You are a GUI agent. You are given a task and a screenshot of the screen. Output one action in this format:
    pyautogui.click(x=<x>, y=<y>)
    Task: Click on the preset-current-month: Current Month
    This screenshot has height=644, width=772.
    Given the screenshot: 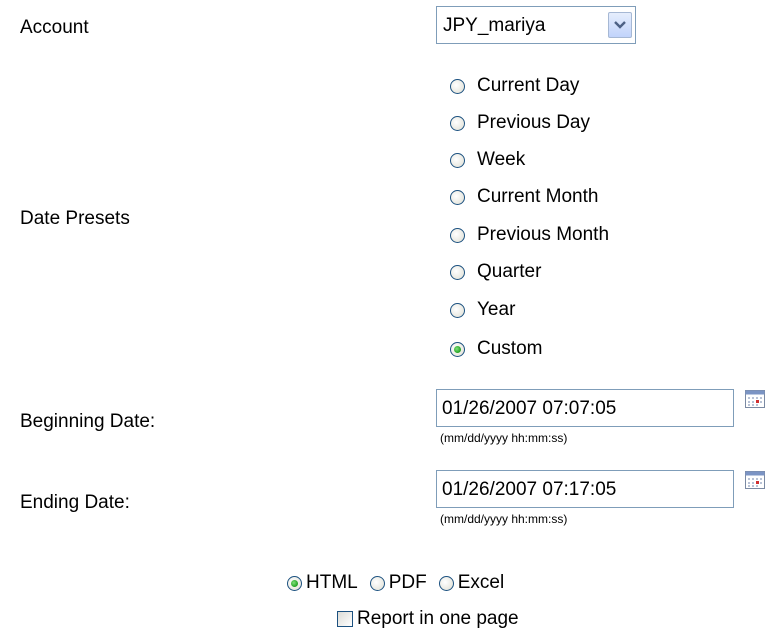 What is the action you would take?
    pyautogui.click(x=524, y=197)
    